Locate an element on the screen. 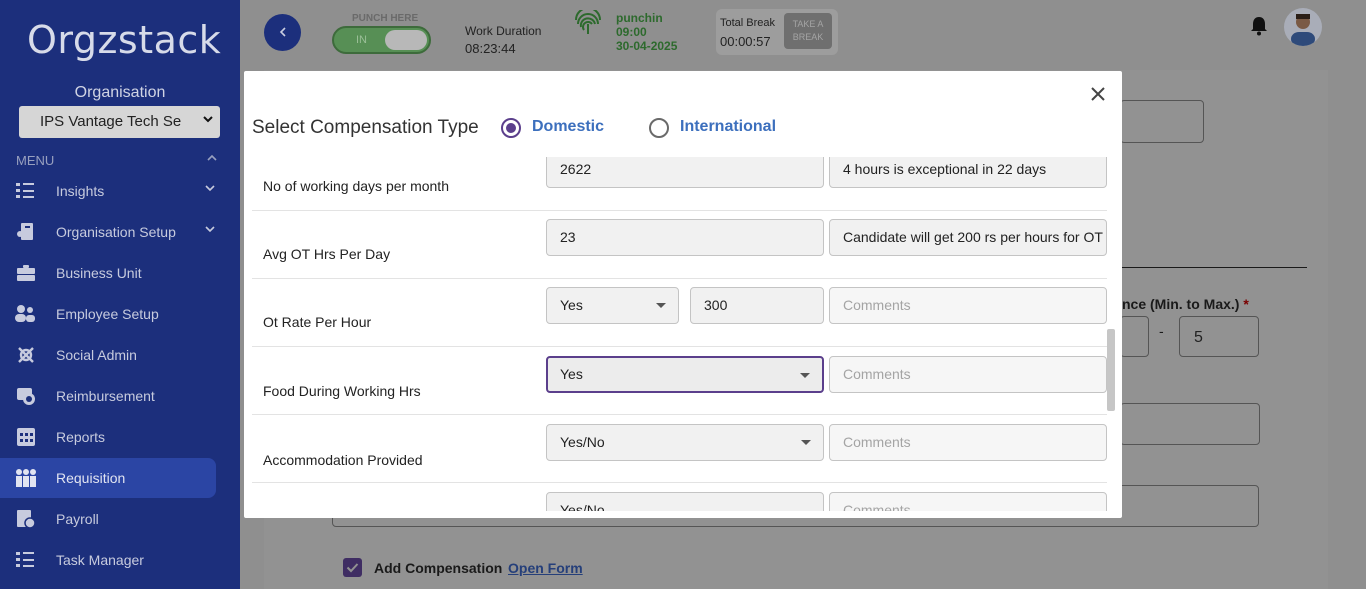 This screenshot has height=589, width=1366. sidebar-item-reimbursement: Reimbursement is located at coordinates (108, 396).